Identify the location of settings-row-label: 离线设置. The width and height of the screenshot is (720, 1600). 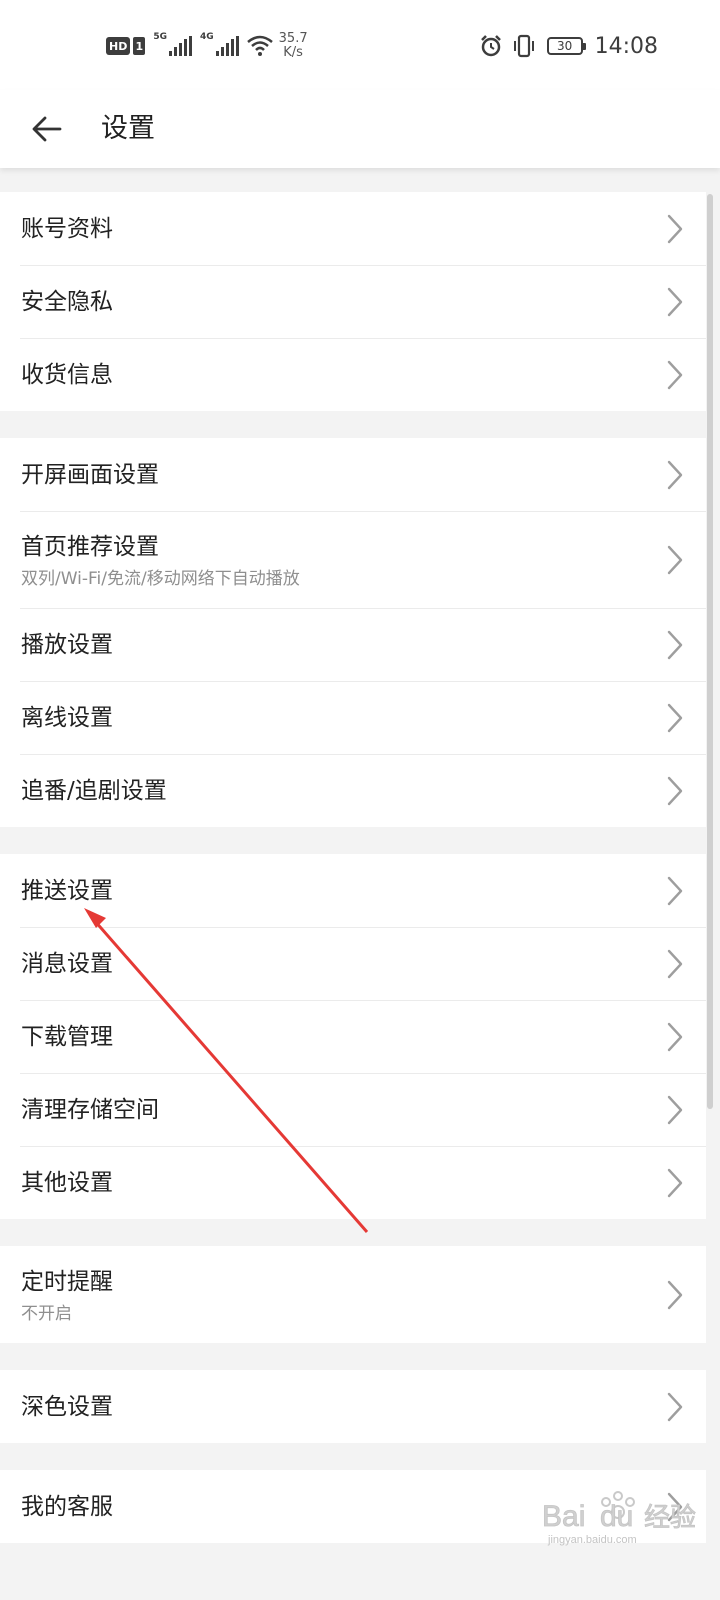
(67, 718).